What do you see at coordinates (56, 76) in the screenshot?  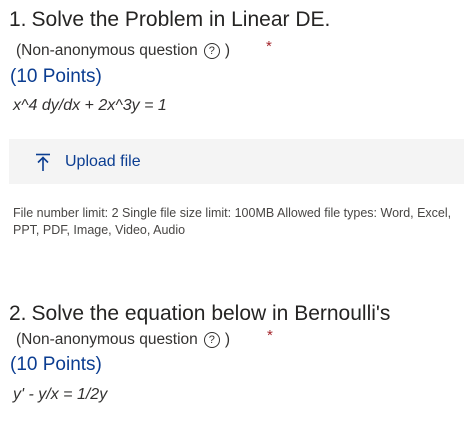 I see `question-1-points: (10 Points)` at bounding box center [56, 76].